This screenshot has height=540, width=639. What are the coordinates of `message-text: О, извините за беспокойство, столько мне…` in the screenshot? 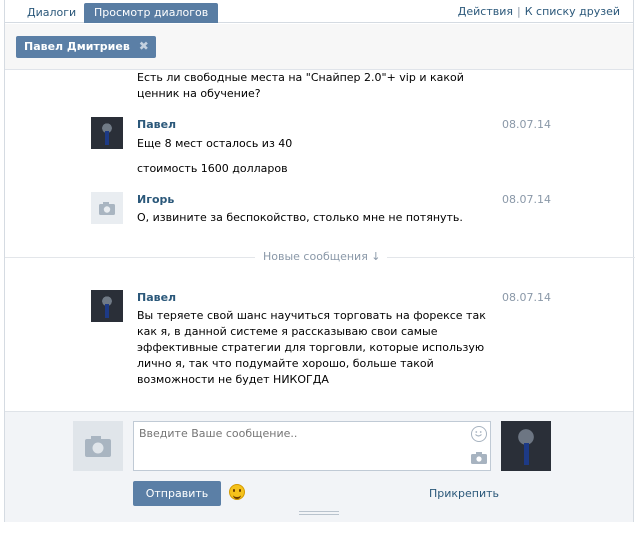 It's located at (300, 217).